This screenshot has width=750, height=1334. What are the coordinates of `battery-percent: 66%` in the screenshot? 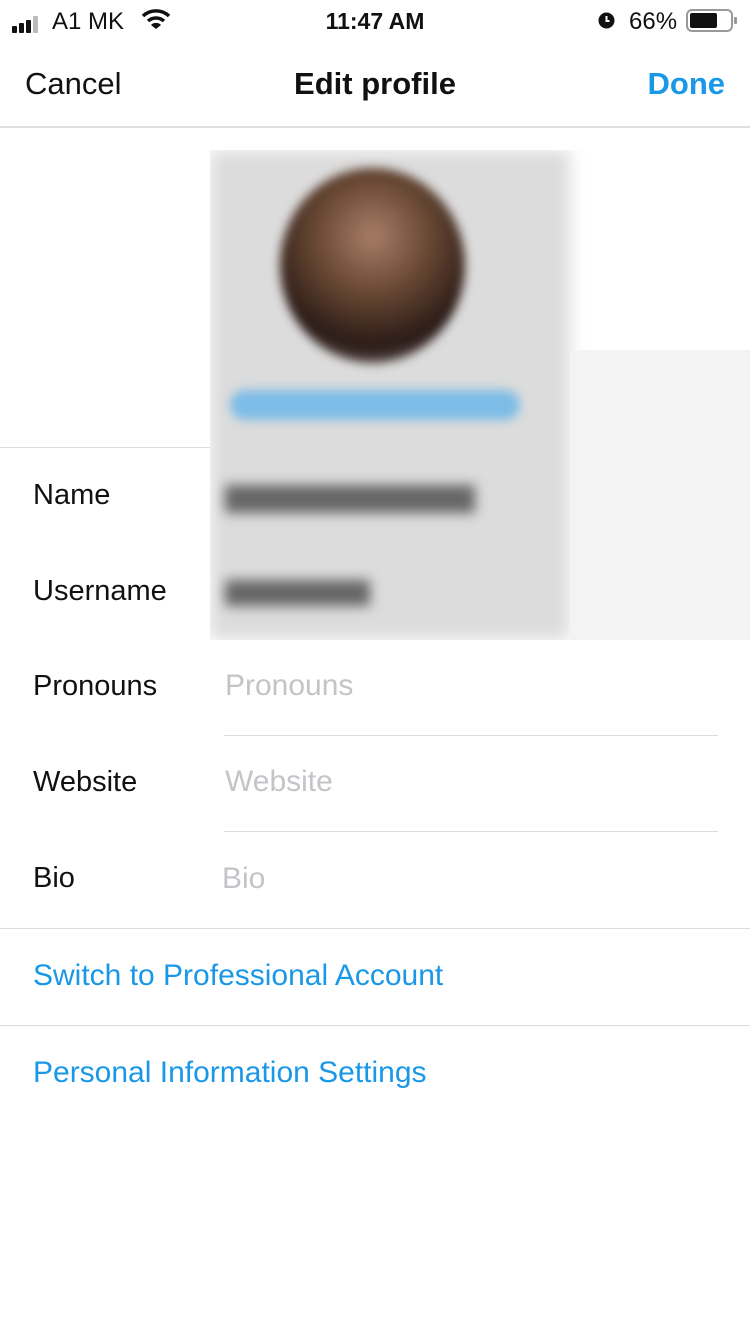 It's located at (653, 21).